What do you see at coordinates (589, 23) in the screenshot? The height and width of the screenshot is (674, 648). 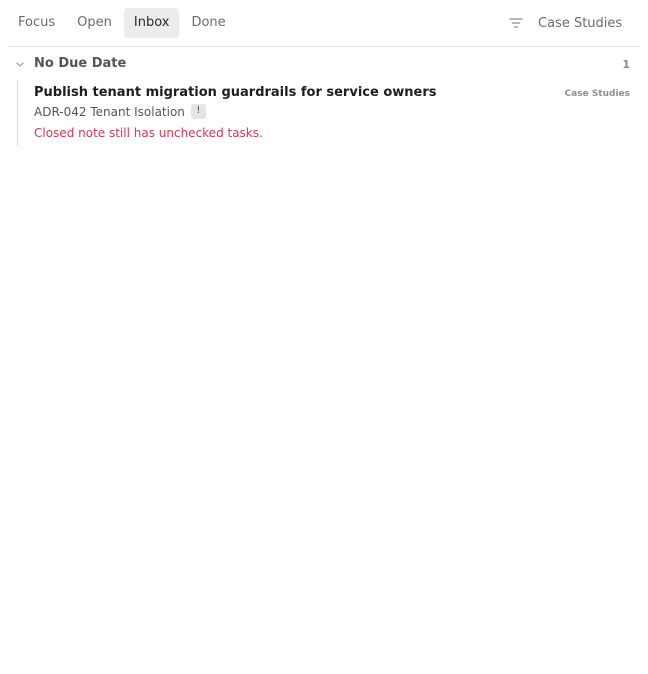 I see `filter-label: Case Studies` at bounding box center [589, 23].